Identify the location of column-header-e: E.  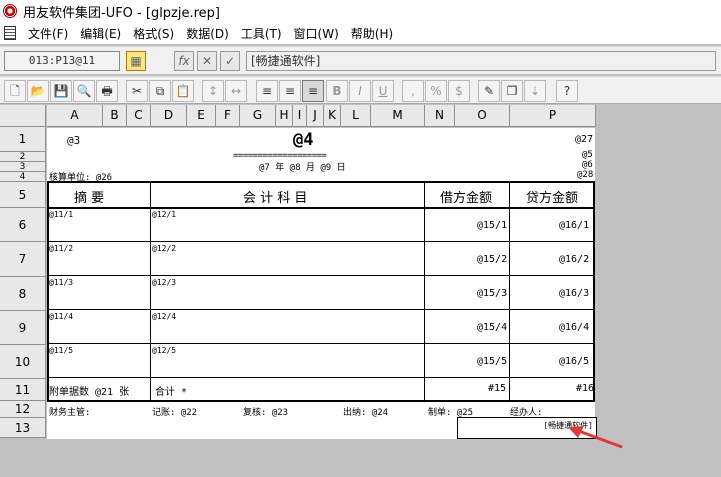
(201, 116).